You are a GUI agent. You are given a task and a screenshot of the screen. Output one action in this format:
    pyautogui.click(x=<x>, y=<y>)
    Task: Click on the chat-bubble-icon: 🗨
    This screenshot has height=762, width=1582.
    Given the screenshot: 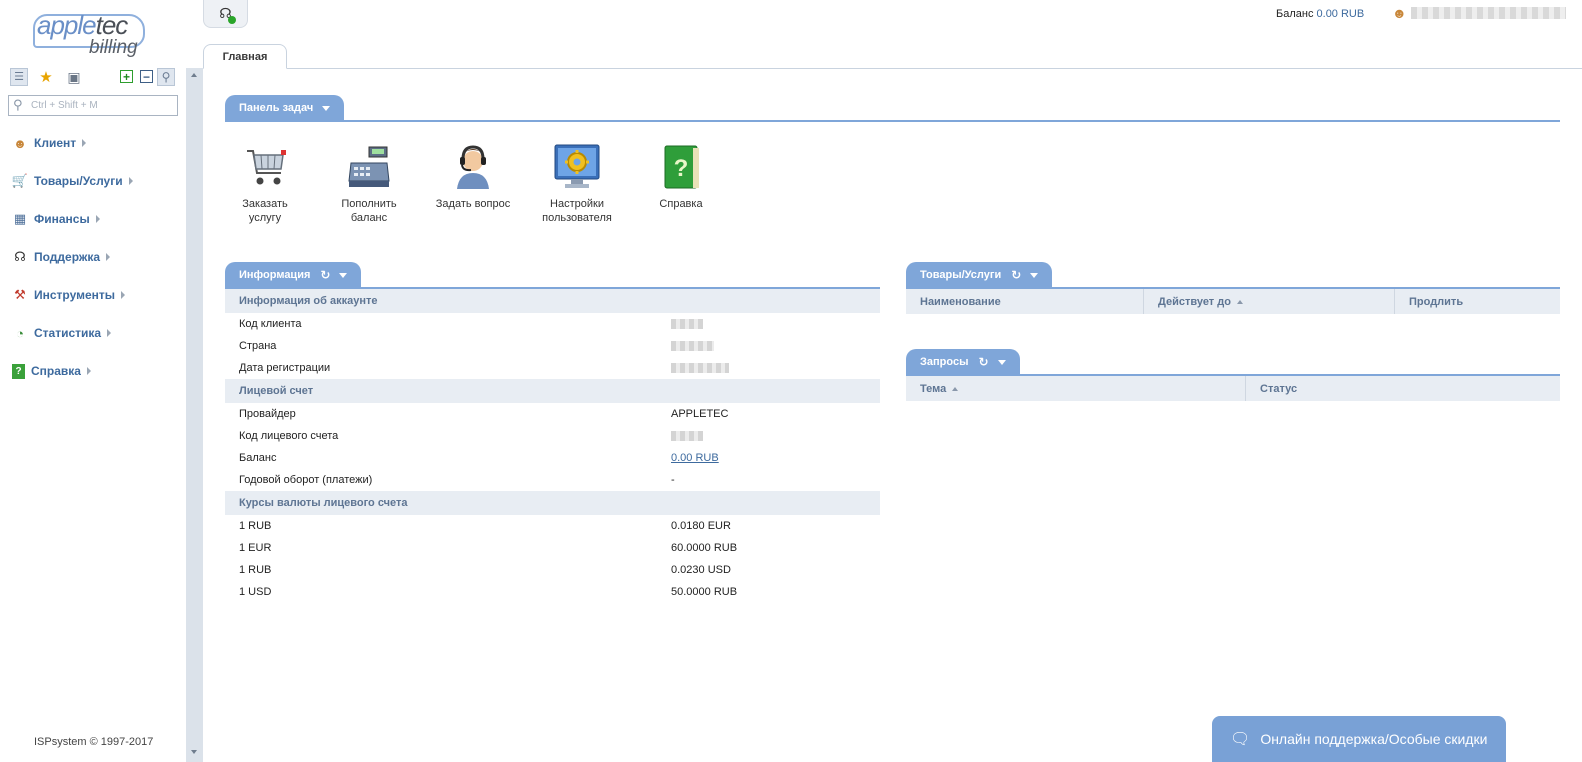 What is the action you would take?
    pyautogui.click(x=1240, y=739)
    